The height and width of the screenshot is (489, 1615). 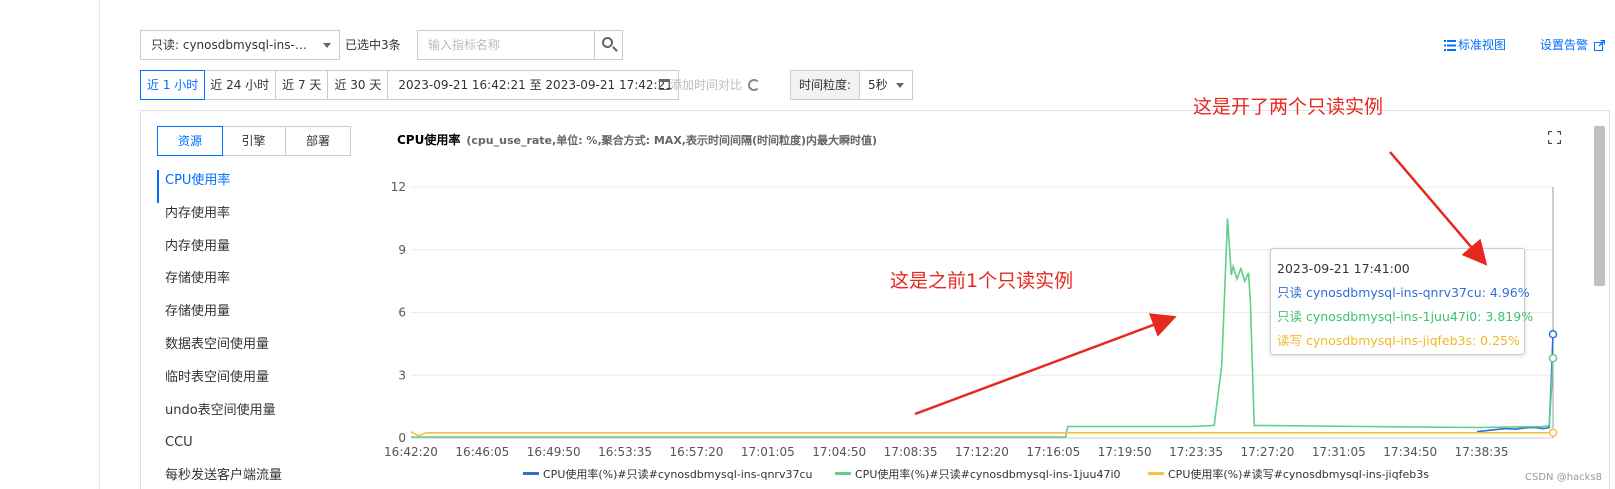 What do you see at coordinates (402, 313) in the screenshot?
I see `y-tick-label: 6` at bounding box center [402, 313].